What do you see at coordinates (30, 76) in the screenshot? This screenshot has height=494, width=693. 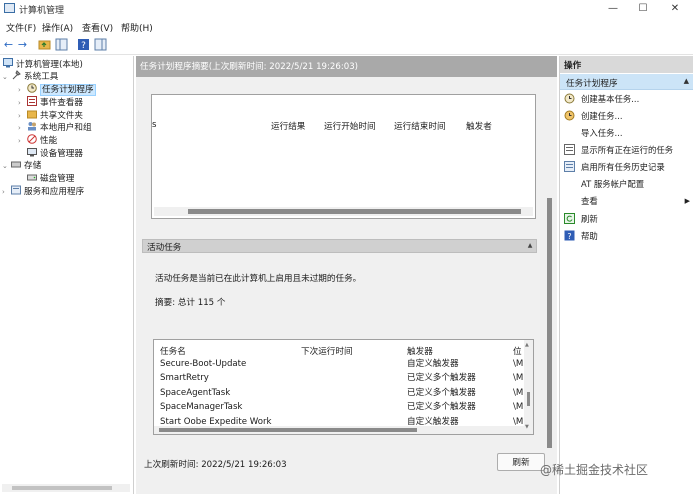 I see `tree-item-system-tools: ⌄ 系统工具` at bounding box center [30, 76].